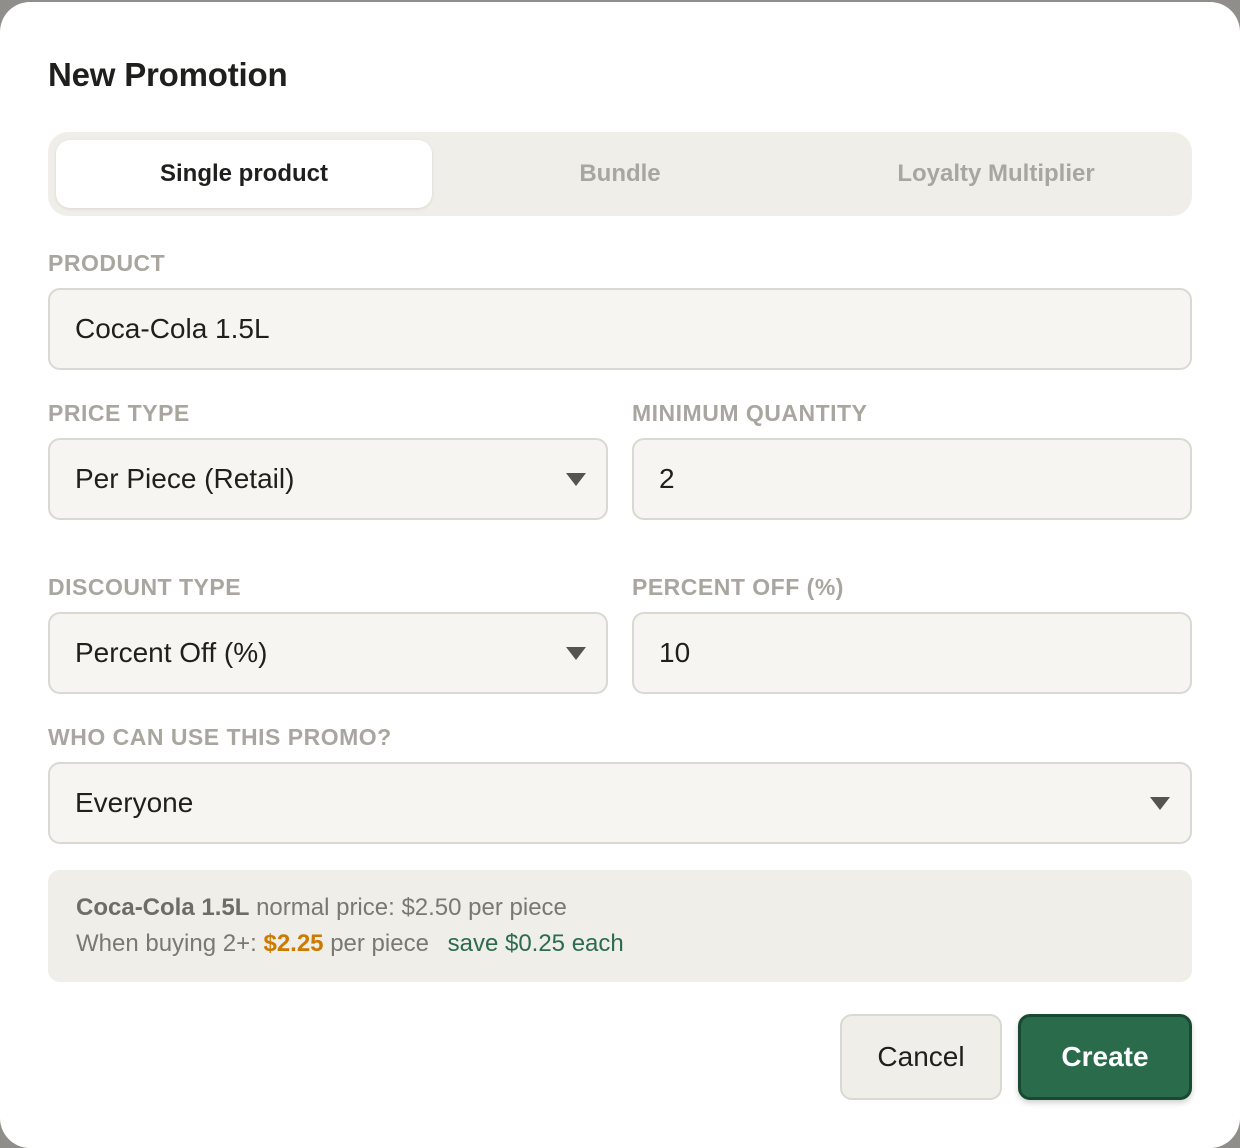 The width and height of the screenshot is (1240, 1148). What do you see at coordinates (119, 413) in the screenshot?
I see `price-type-label: PRICE TYPE` at bounding box center [119, 413].